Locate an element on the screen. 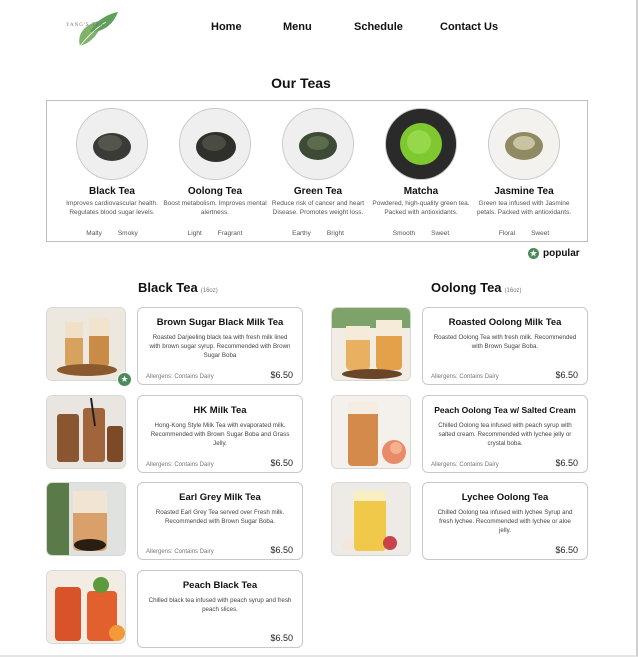  category-title: Oolong Tea is located at coordinates (466, 287).